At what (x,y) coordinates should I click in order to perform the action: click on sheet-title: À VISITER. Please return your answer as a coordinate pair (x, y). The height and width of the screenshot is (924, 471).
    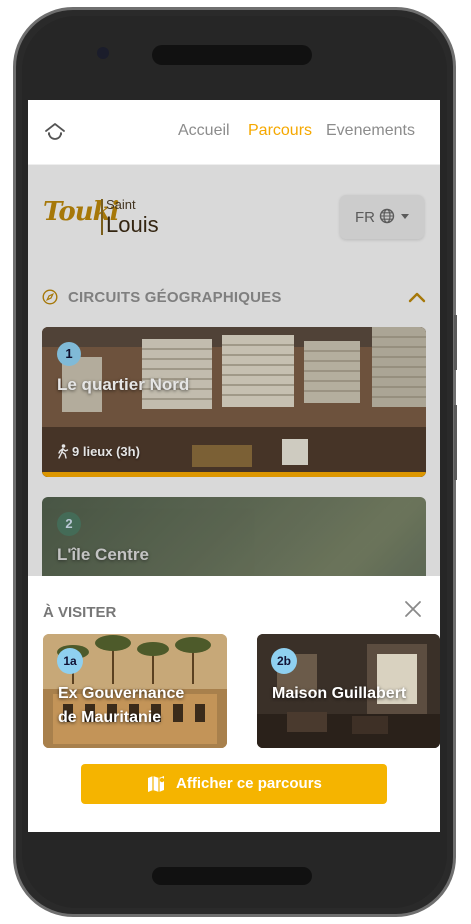
    Looking at the image, I should click on (80, 612).